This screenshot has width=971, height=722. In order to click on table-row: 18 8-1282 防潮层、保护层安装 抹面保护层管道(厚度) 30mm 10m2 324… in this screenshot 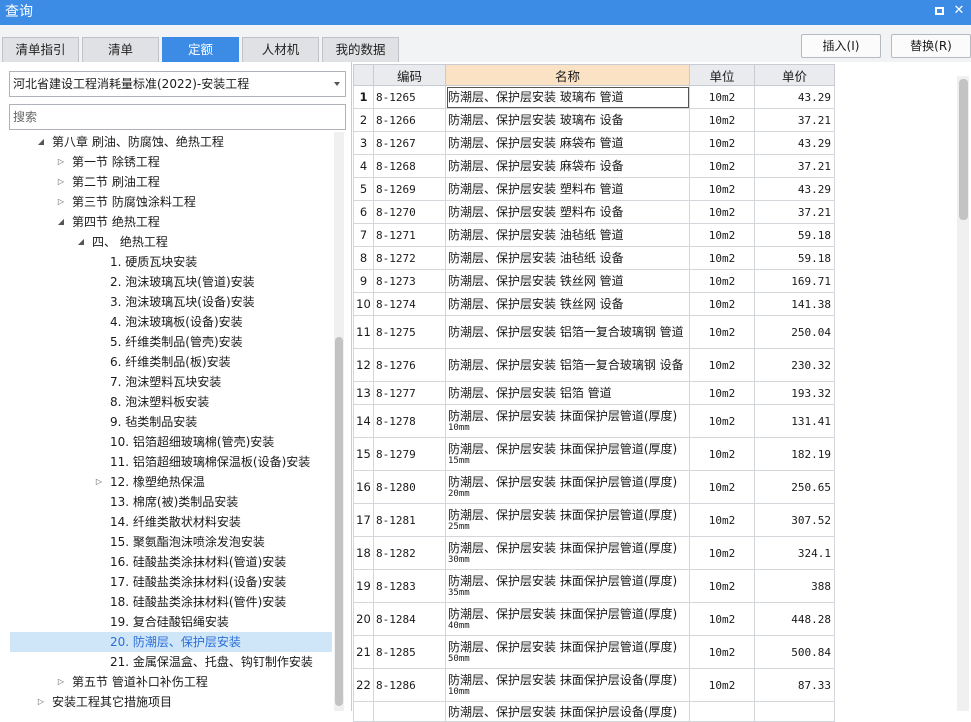, I will do `click(594, 553)`.